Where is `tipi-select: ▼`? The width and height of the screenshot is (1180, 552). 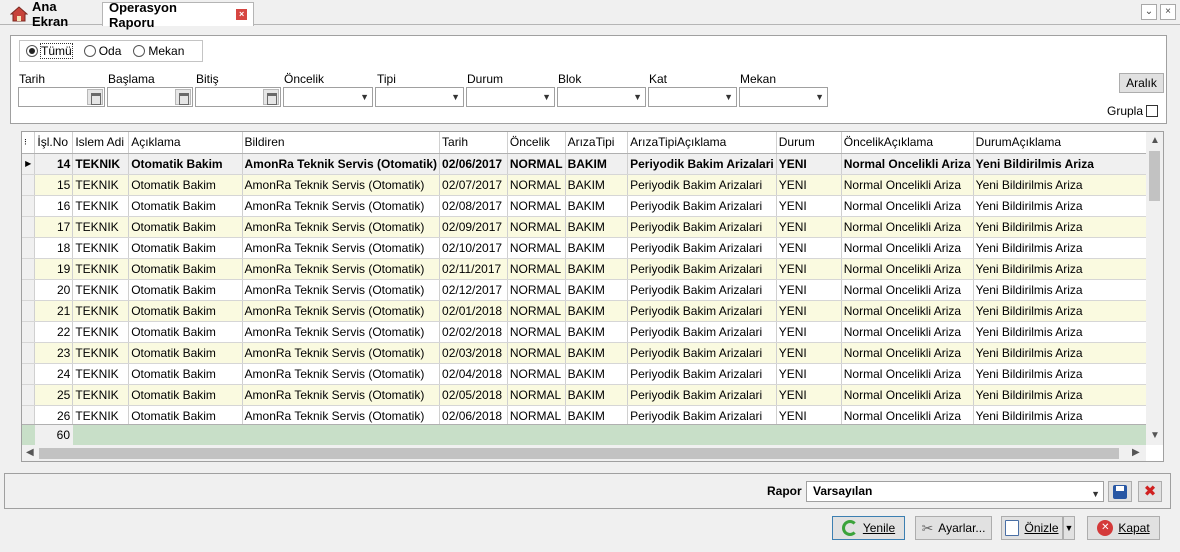 tipi-select: ▼ is located at coordinates (419, 97).